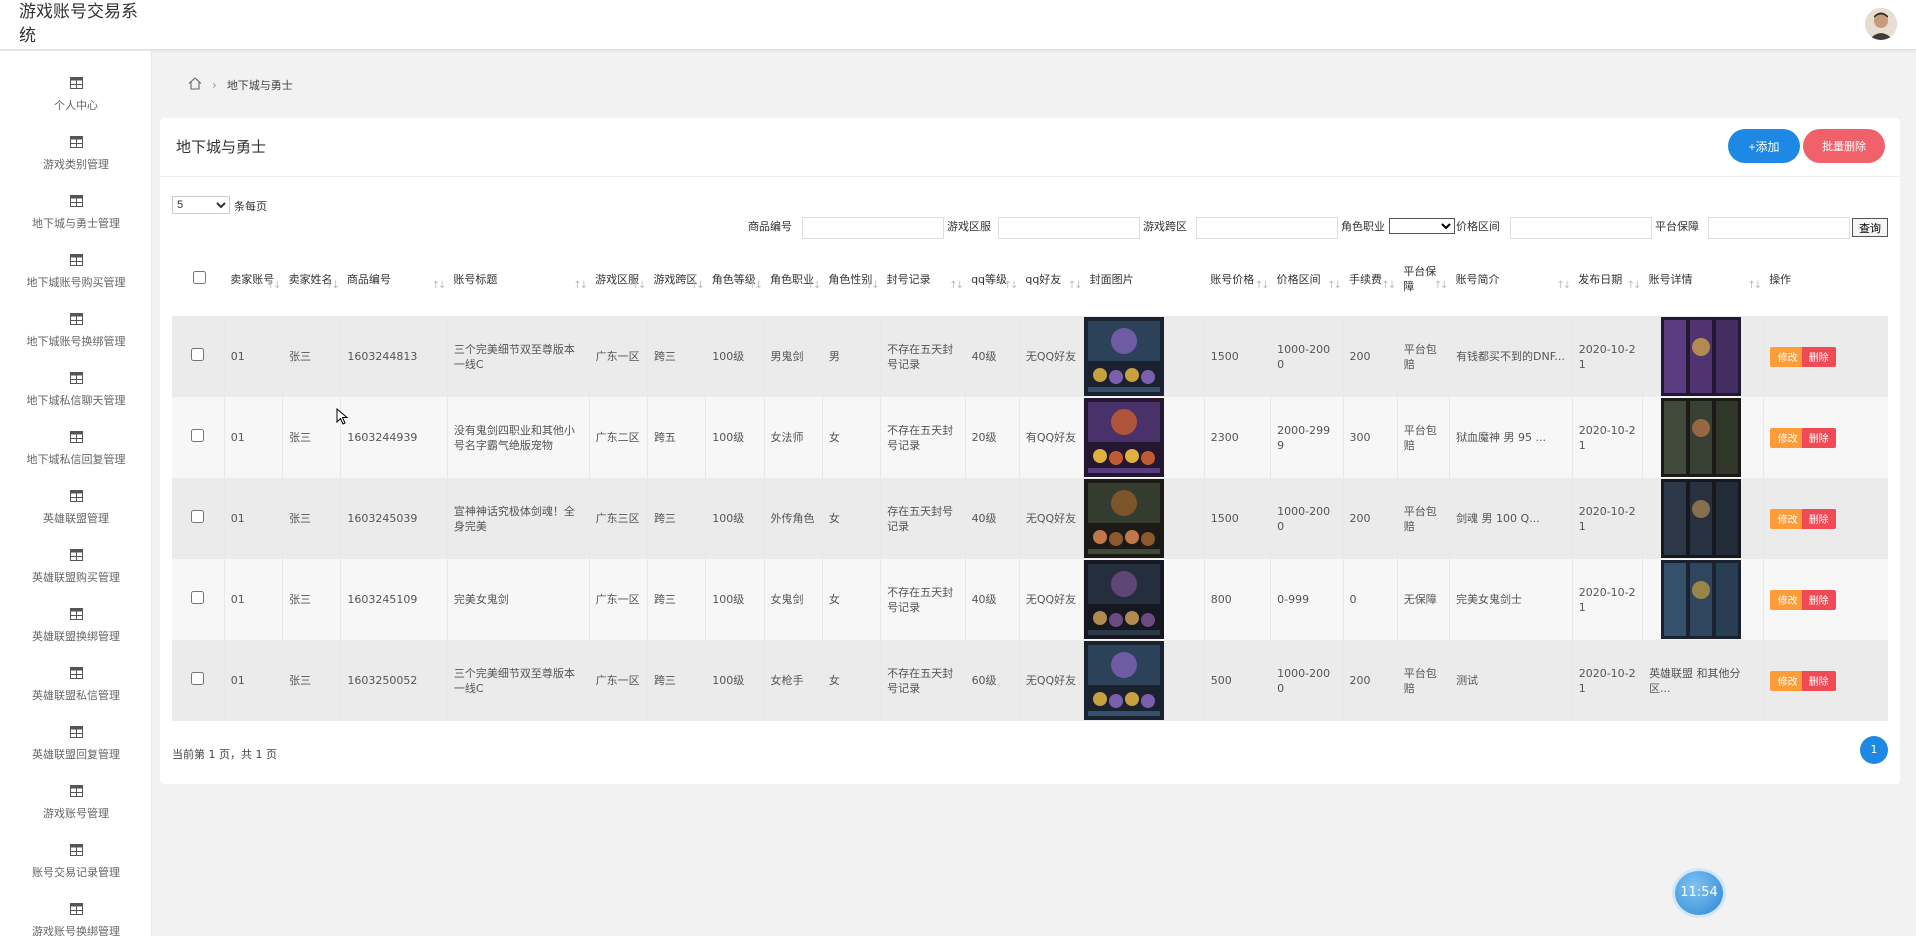  Describe the element at coordinates (1607, 680) in the screenshot. I see `cell-date: 2020-10-21` at that location.